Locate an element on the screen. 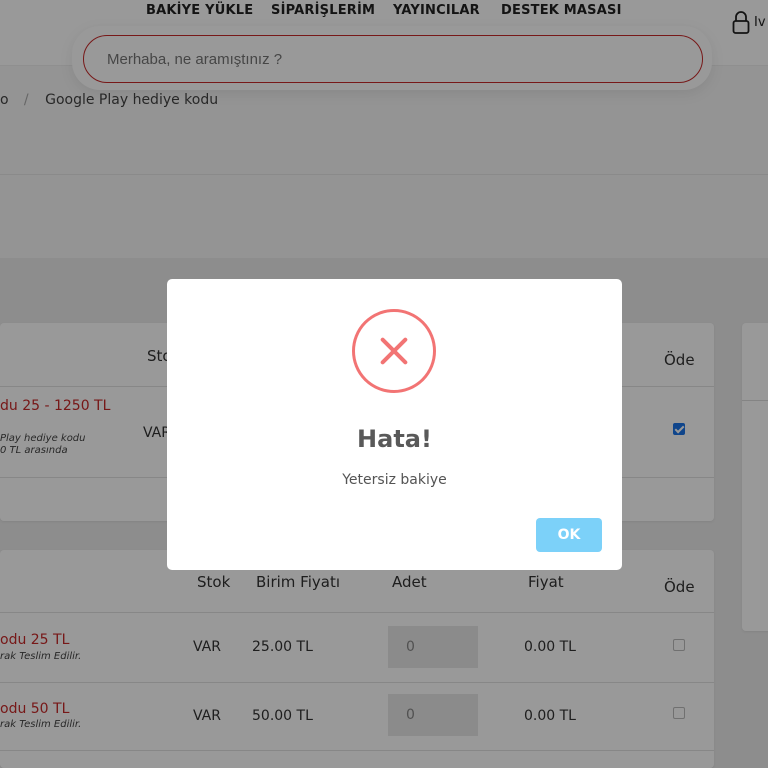 Image resolution: width=768 pixels, height=768 pixels. dialog-title: Hata! is located at coordinates (394, 439).